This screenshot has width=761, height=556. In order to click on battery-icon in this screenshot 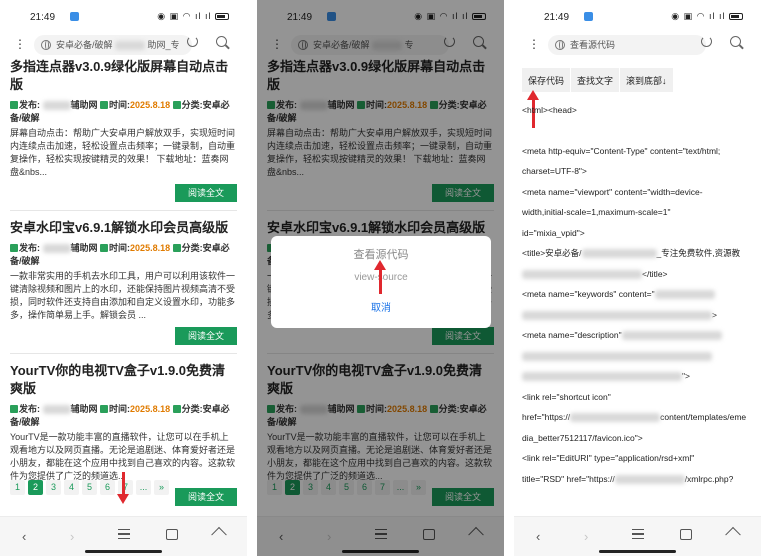, I will do `click(222, 17)`.